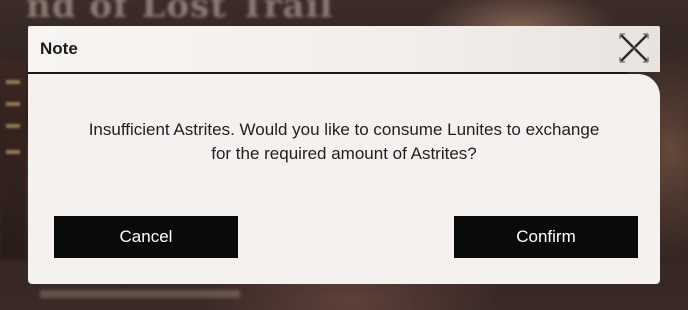  What do you see at coordinates (59, 48) in the screenshot?
I see `dialog-title: Note` at bounding box center [59, 48].